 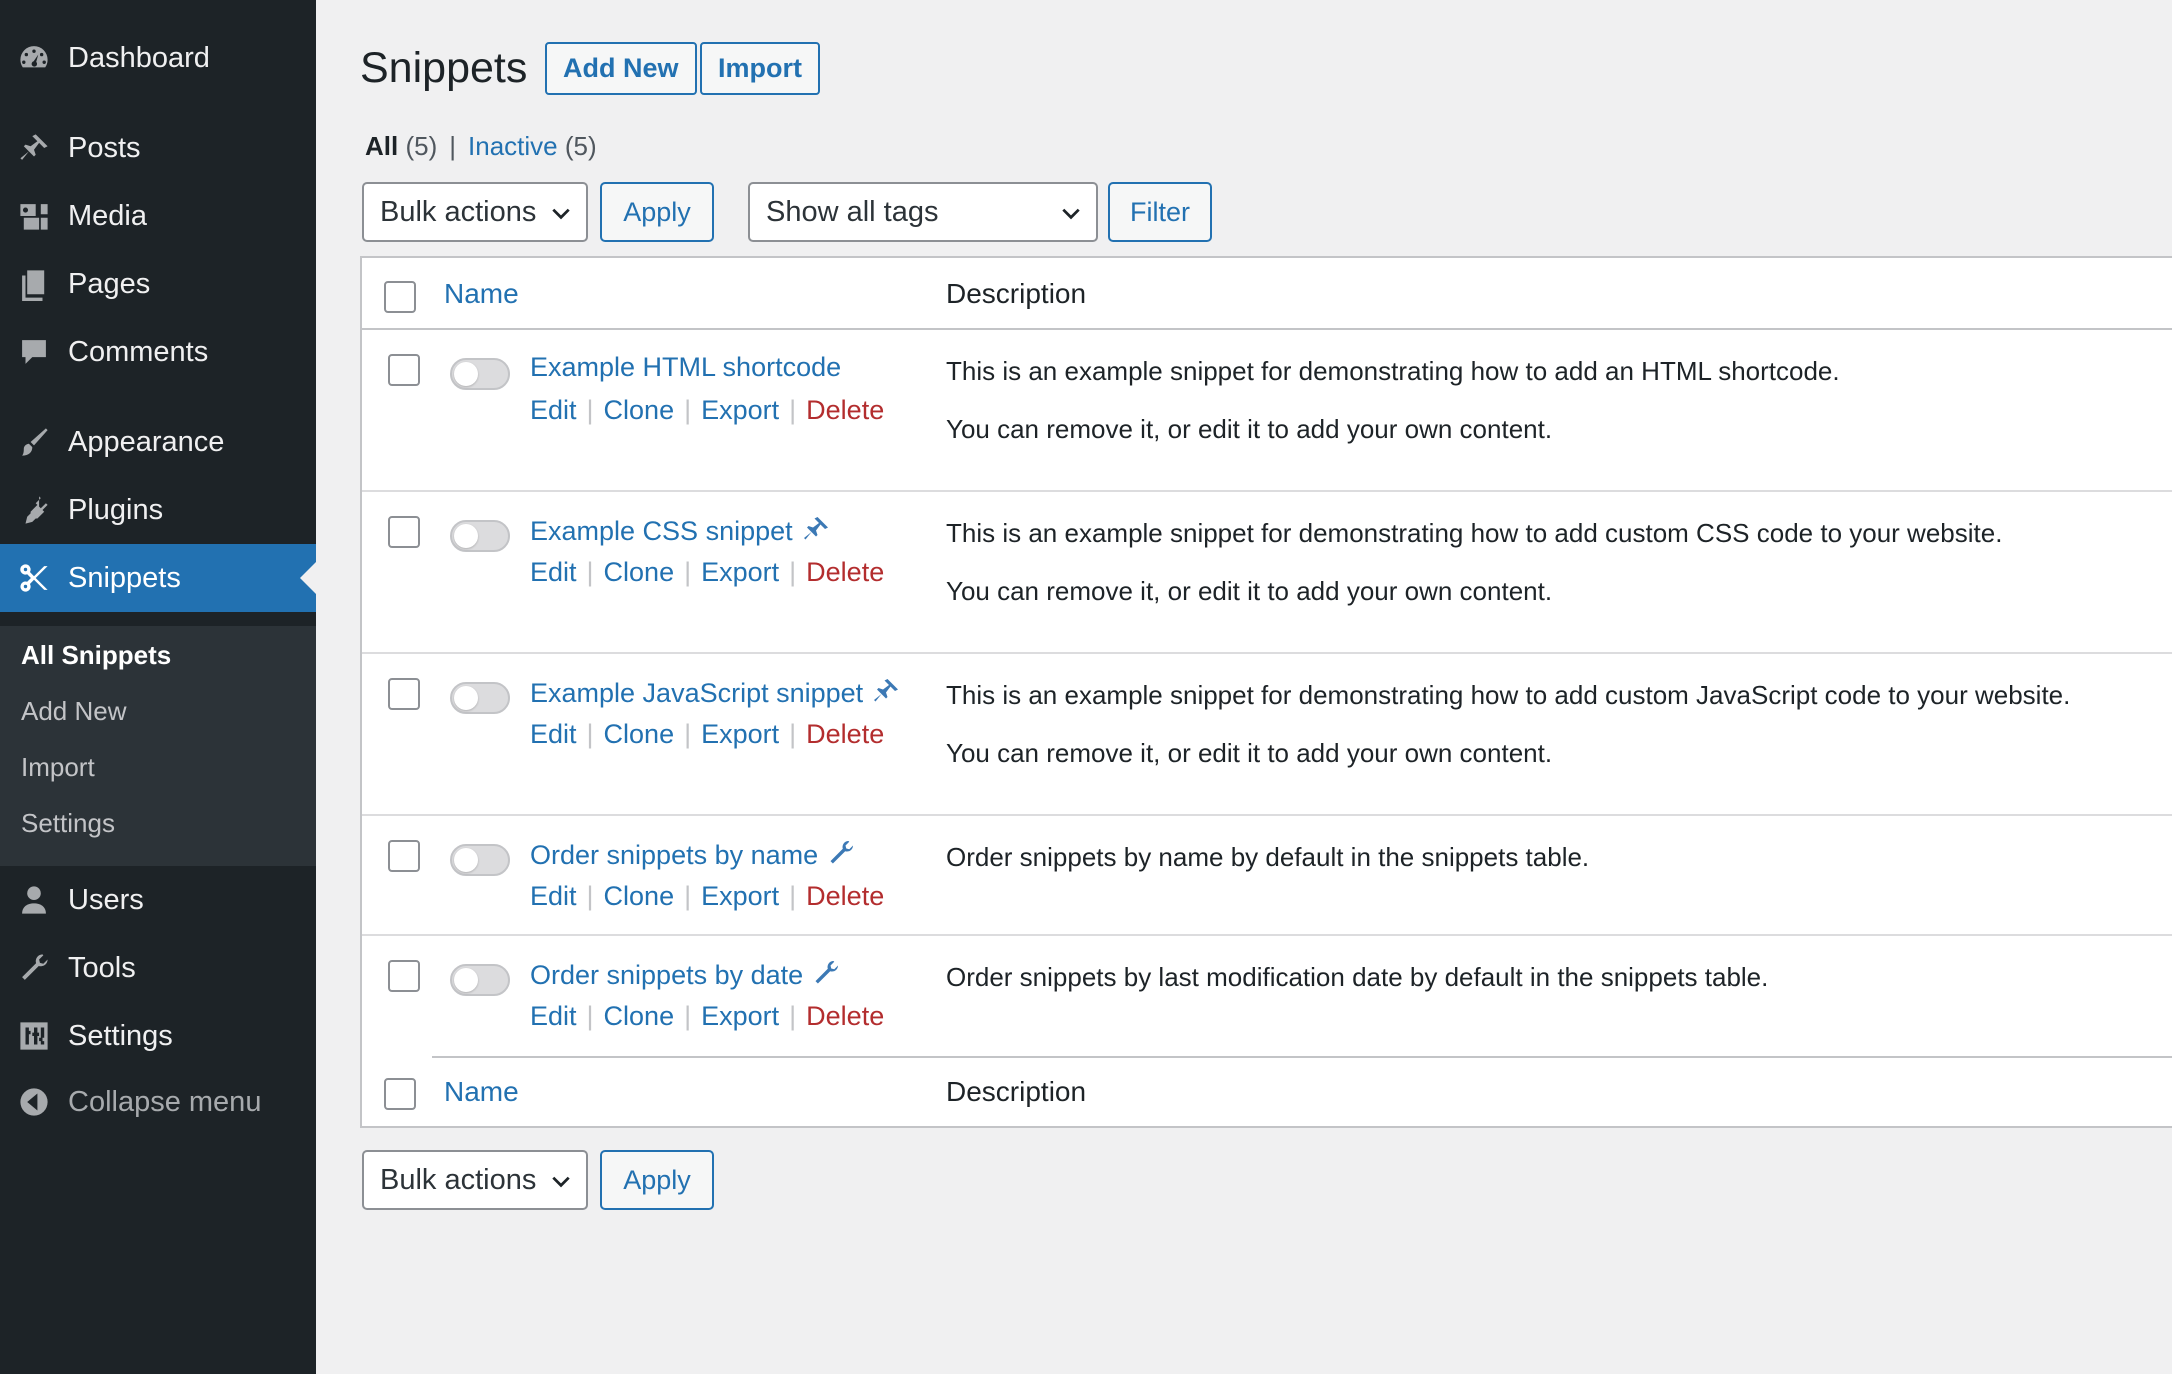 What do you see at coordinates (34, 148) in the screenshot?
I see `pin-icon` at bounding box center [34, 148].